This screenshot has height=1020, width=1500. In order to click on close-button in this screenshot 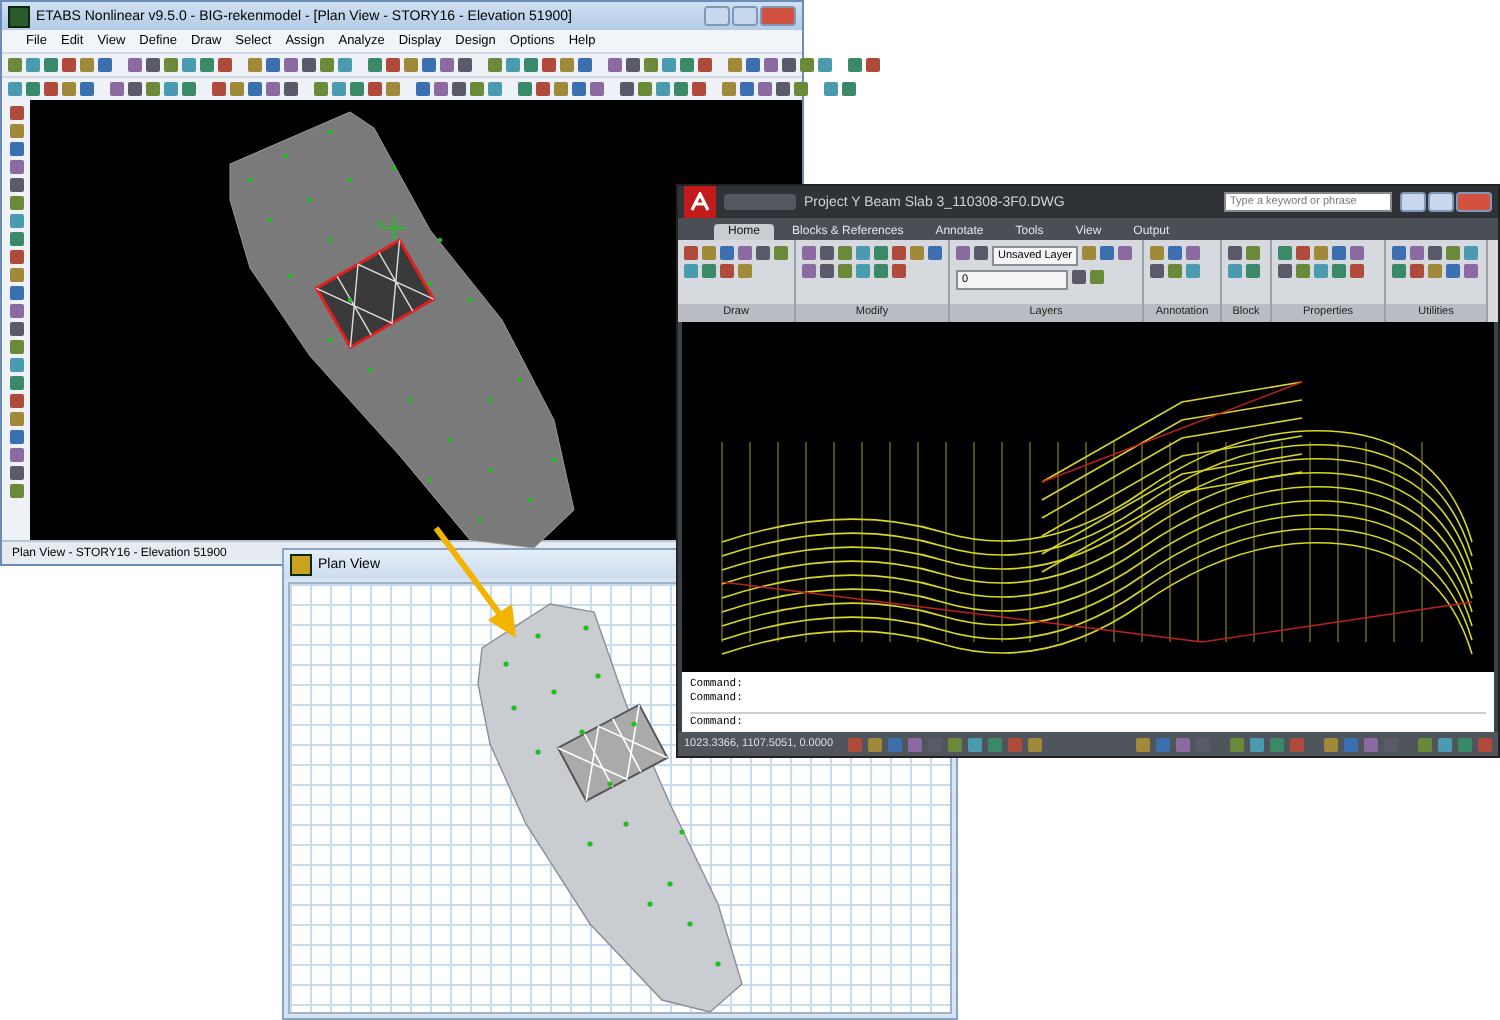, I will do `click(778, 16)`.